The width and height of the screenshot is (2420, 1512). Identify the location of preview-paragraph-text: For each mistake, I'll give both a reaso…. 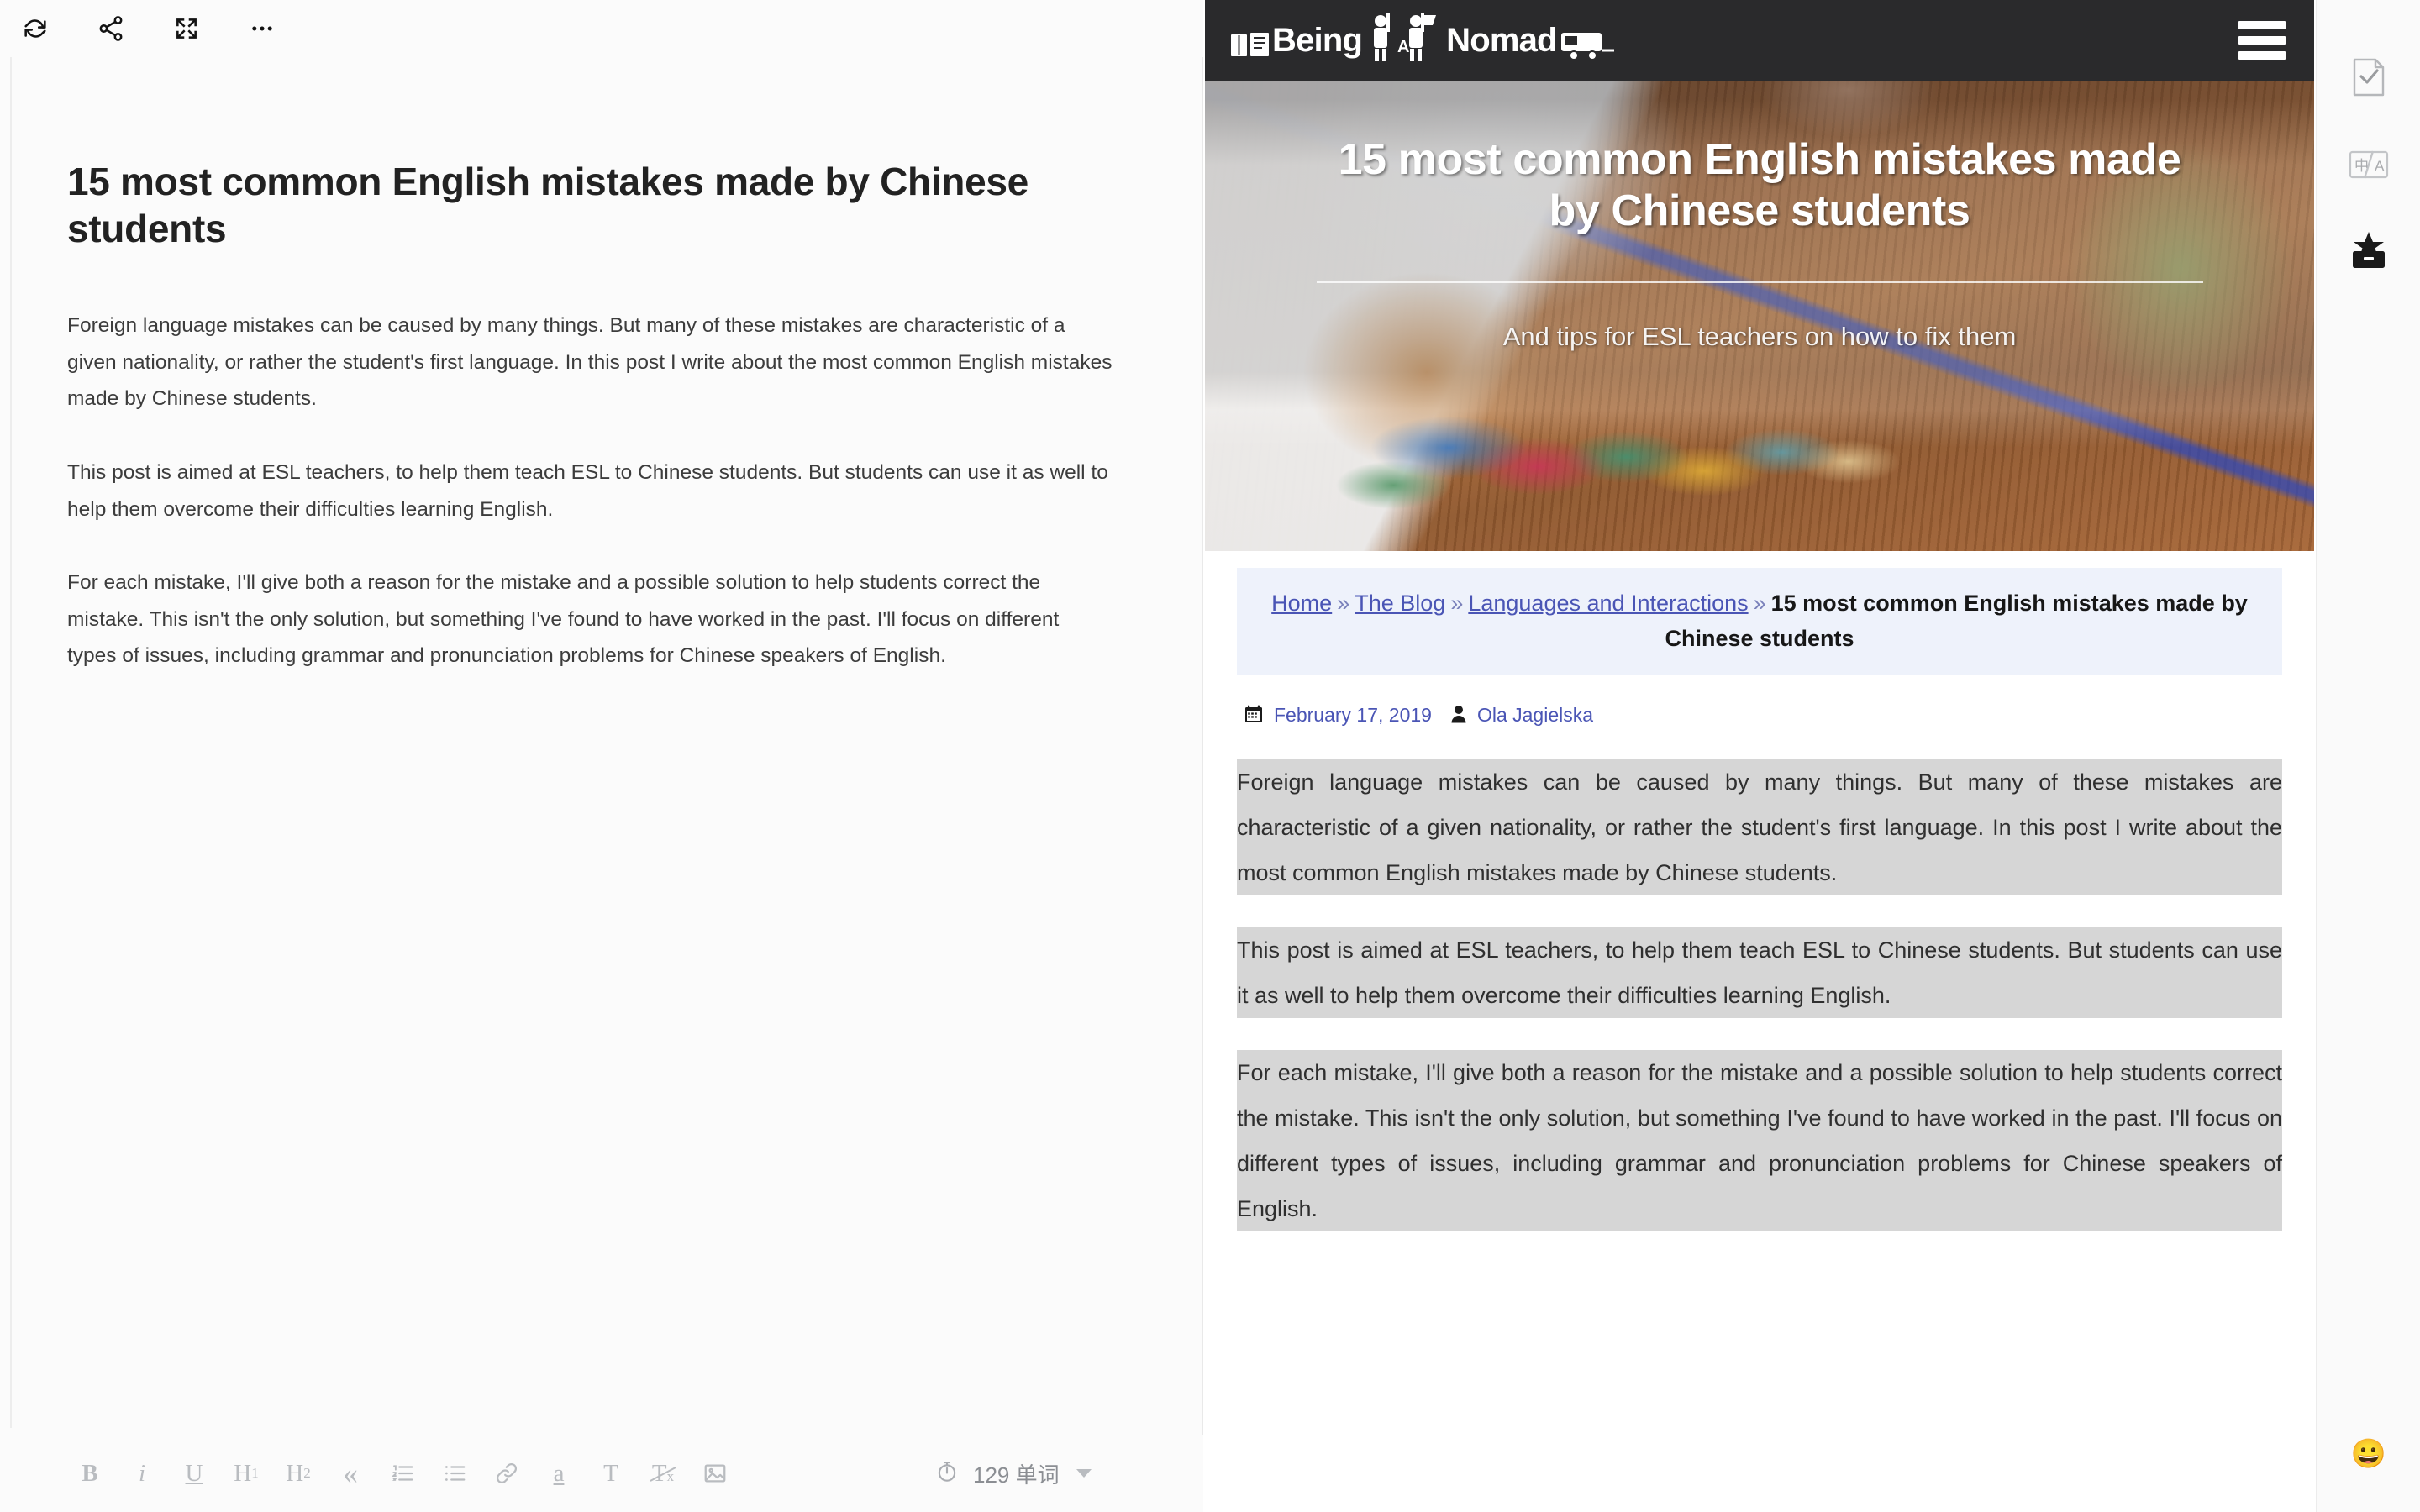
(1759, 1140).